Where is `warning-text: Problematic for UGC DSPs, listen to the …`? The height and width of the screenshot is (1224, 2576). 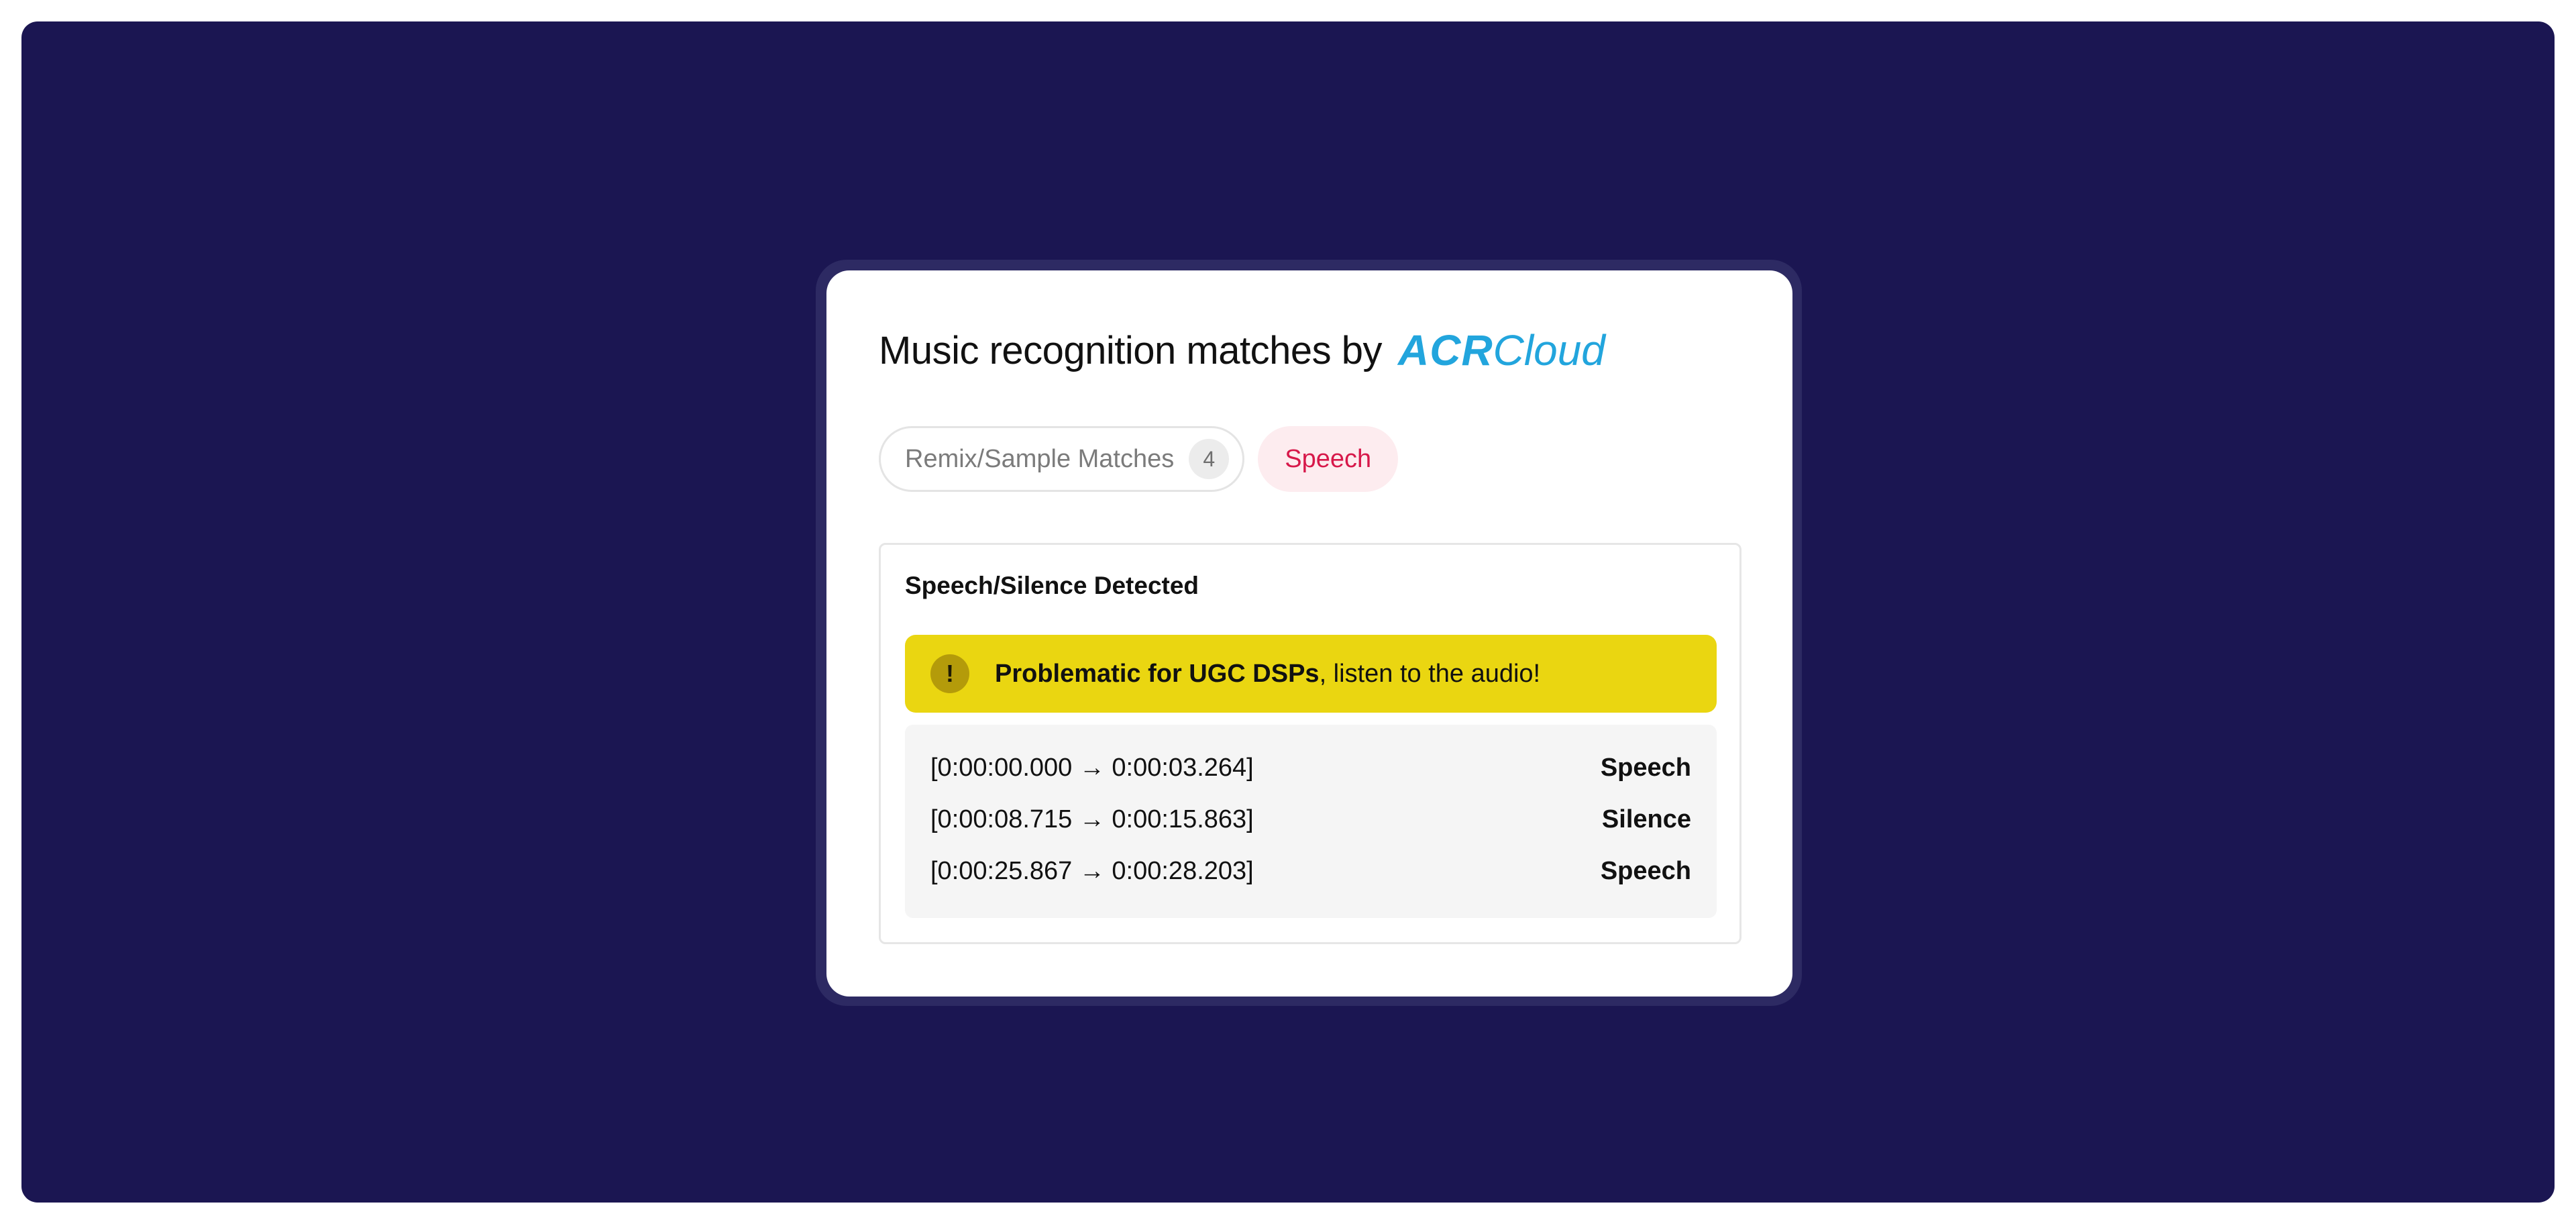
warning-text: Problematic for UGC DSPs, listen to the … is located at coordinates (1267, 674).